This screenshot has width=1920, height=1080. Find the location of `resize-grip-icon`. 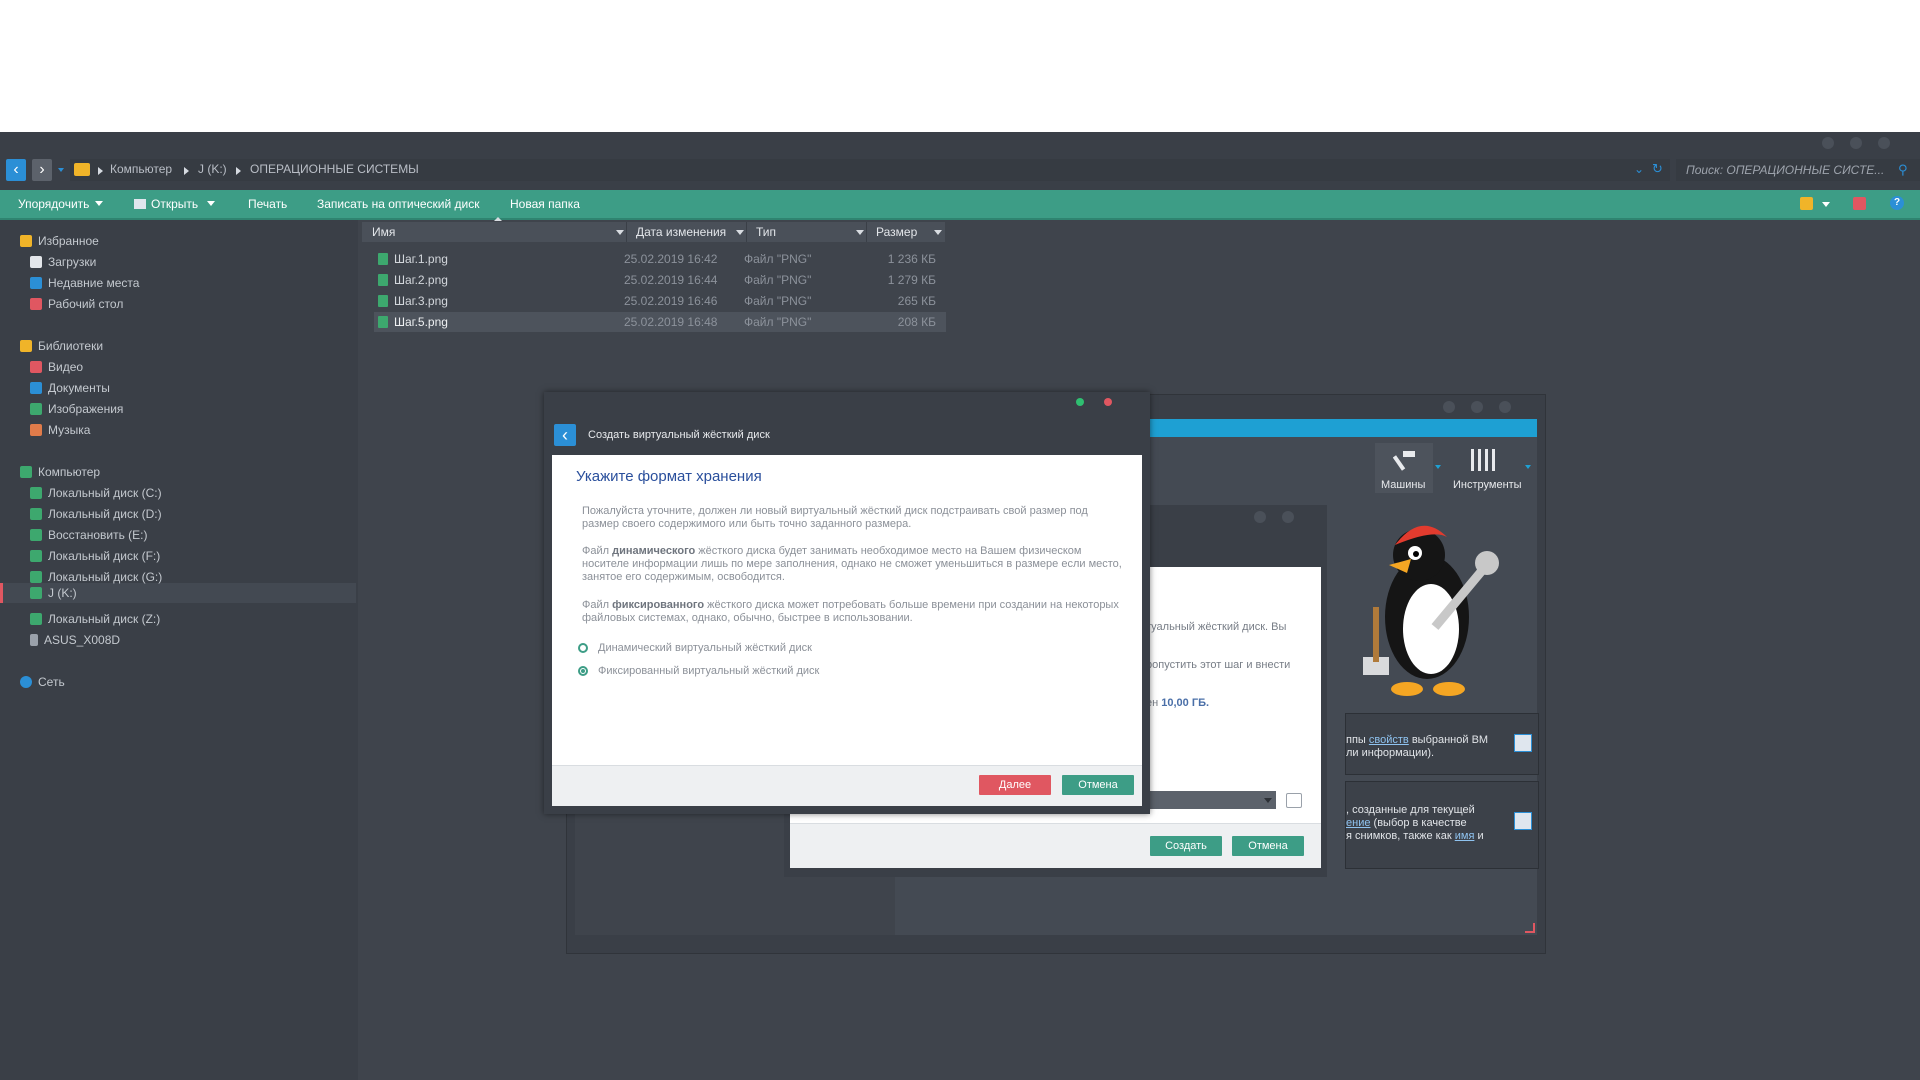

resize-grip-icon is located at coordinates (1530, 928).